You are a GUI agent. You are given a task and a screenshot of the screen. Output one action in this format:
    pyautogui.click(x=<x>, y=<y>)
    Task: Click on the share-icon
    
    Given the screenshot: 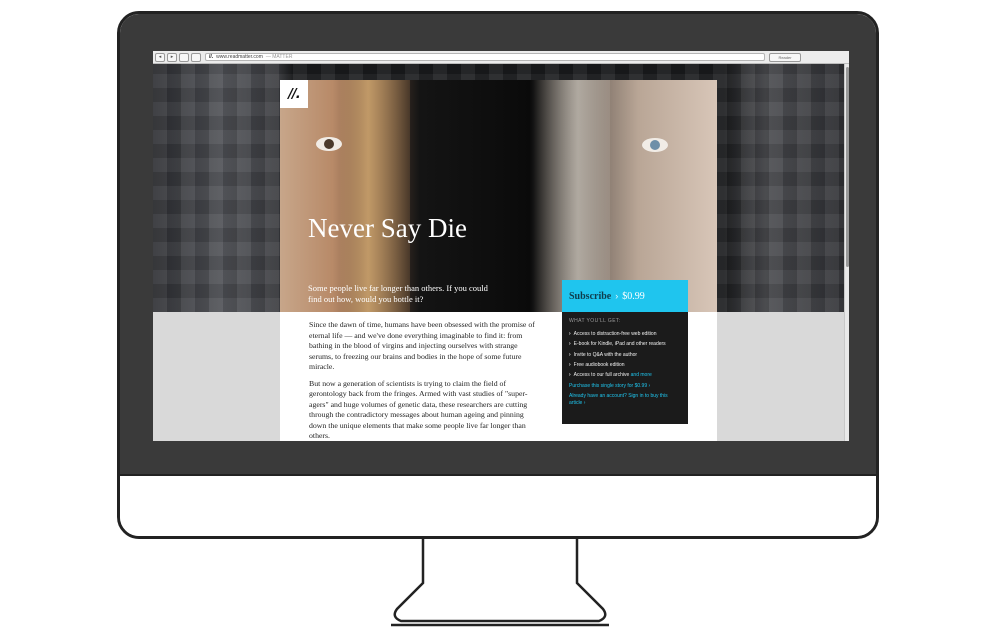 What is the action you would take?
    pyautogui.click(x=184, y=57)
    